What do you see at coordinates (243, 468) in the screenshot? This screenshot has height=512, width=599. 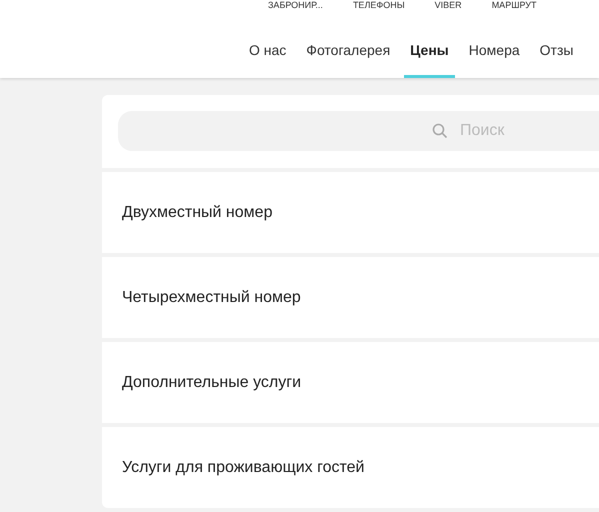 I see `section-title: Услуги для проживающих гостей` at bounding box center [243, 468].